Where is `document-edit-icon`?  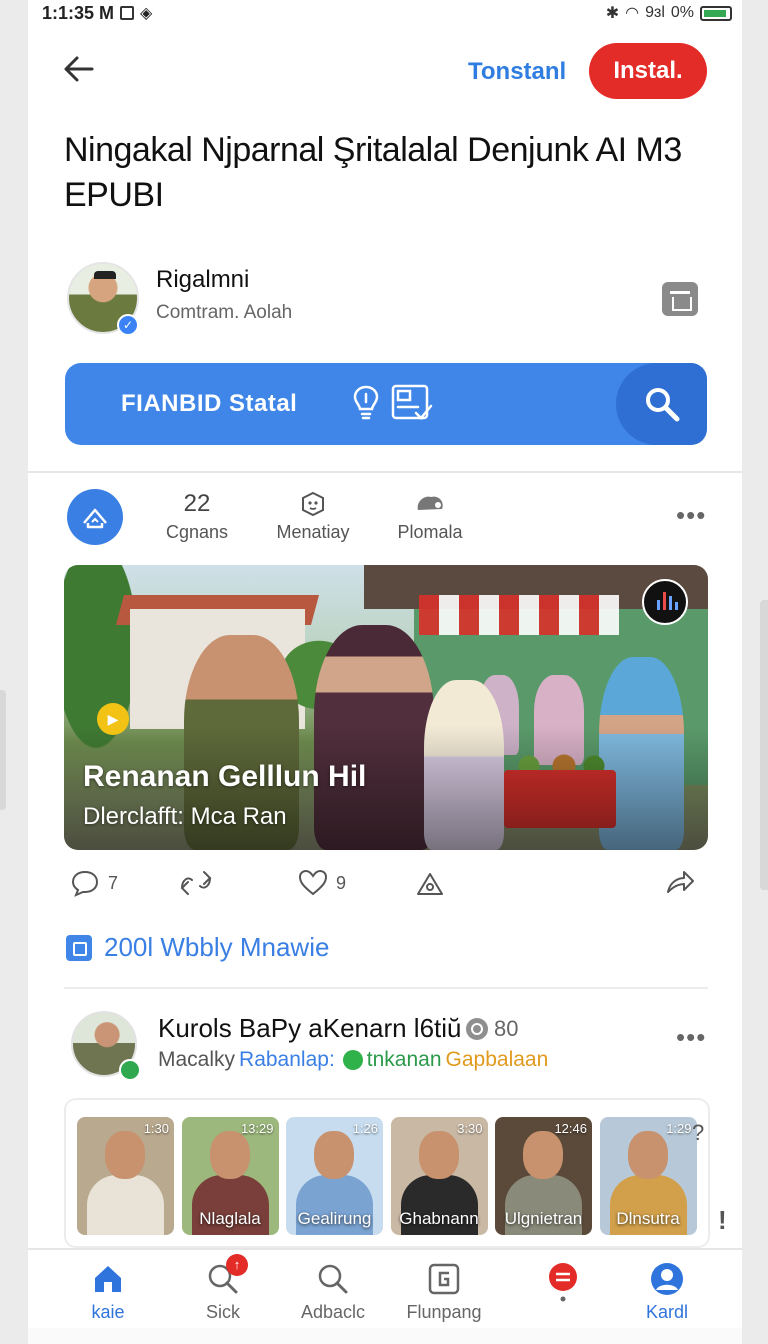 document-edit-icon is located at coordinates (412, 403).